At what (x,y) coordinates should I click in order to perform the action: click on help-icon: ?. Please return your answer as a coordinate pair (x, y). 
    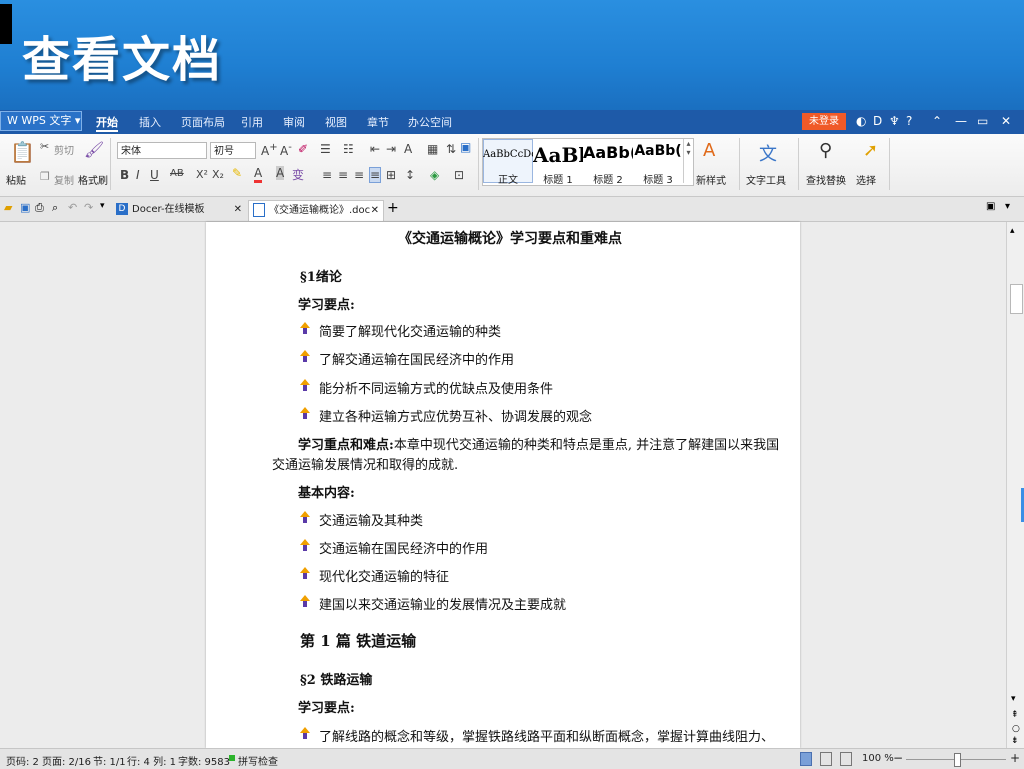
    Looking at the image, I should click on (909, 121).